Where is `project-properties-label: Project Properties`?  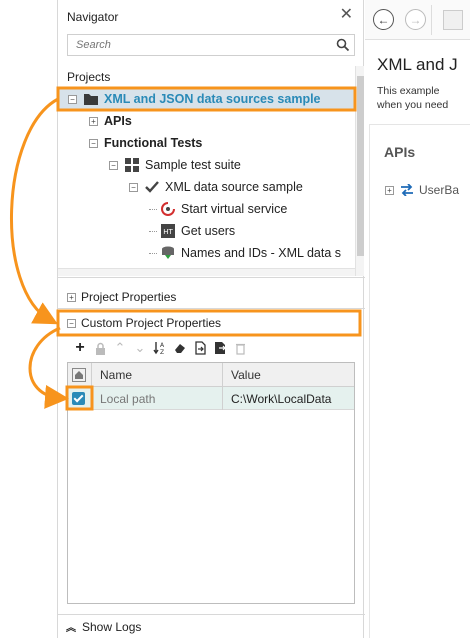
project-properties-label: Project Properties is located at coordinates (129, 297).